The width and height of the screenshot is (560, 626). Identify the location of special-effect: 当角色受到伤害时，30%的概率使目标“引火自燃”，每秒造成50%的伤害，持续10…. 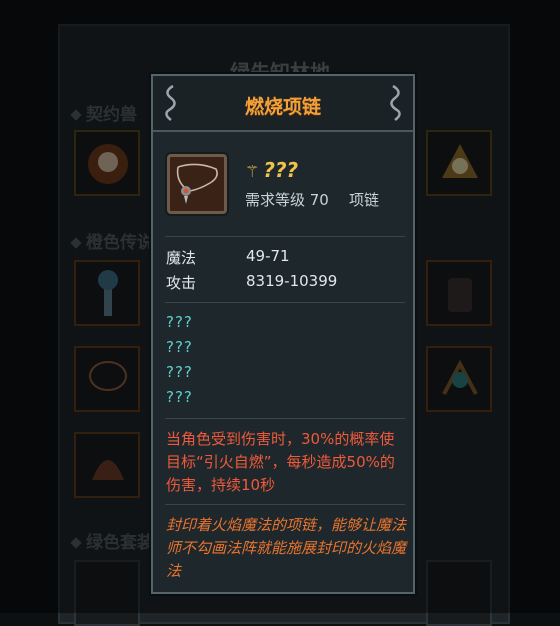
(280, 462).